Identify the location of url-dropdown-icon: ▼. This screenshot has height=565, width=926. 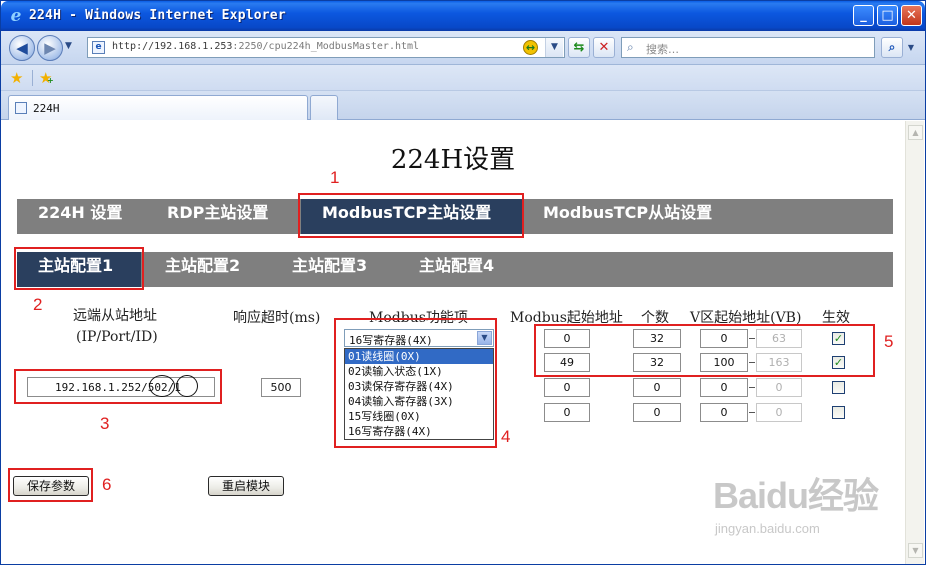
(554, 47).